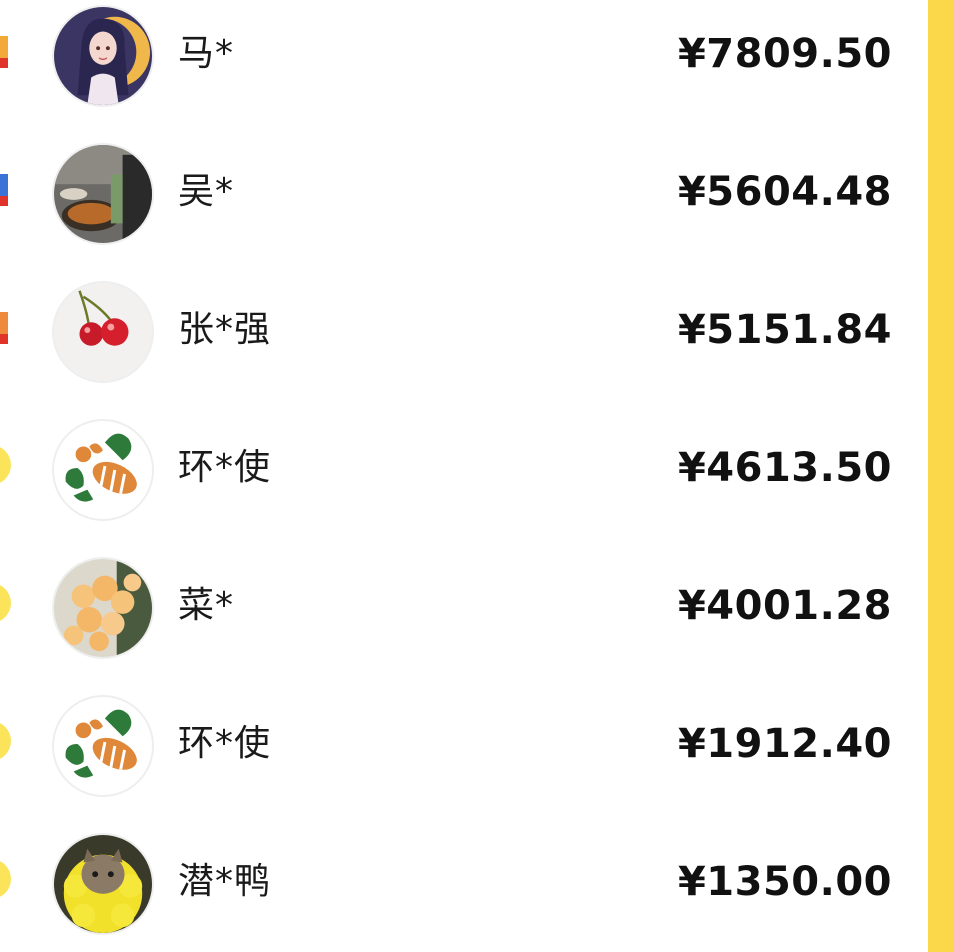  Describe the element at coordinates (464, 345) in the screenshot. I see `list-item: 张*强 ¥5151.84` at that location.